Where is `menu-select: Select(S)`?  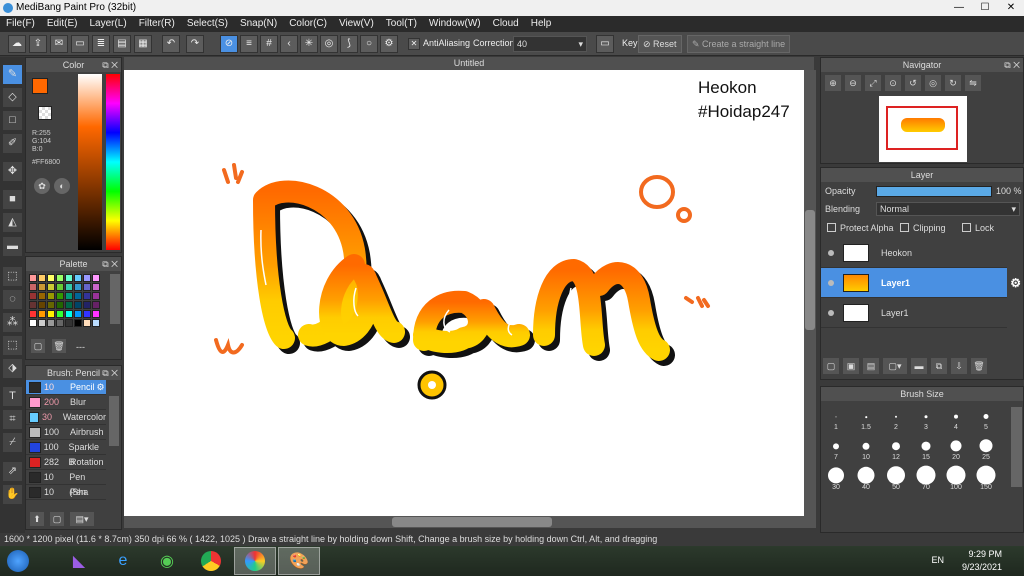
menu-select: Select(S) is located at coordinates (207, 24).